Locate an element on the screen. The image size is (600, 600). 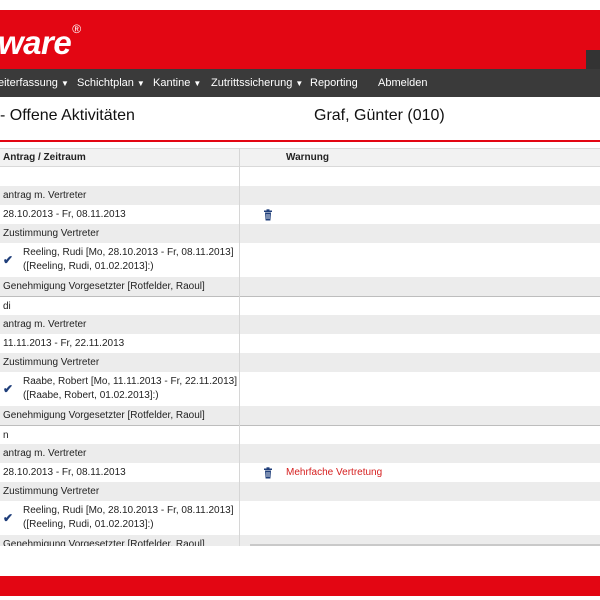
row-text: n is located at coordinates (6, 435).